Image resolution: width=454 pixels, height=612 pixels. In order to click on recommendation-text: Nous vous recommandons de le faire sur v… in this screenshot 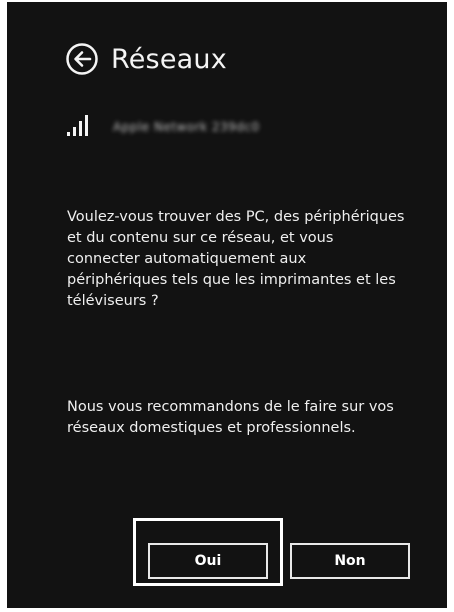, I will do `click(230, 417)`.